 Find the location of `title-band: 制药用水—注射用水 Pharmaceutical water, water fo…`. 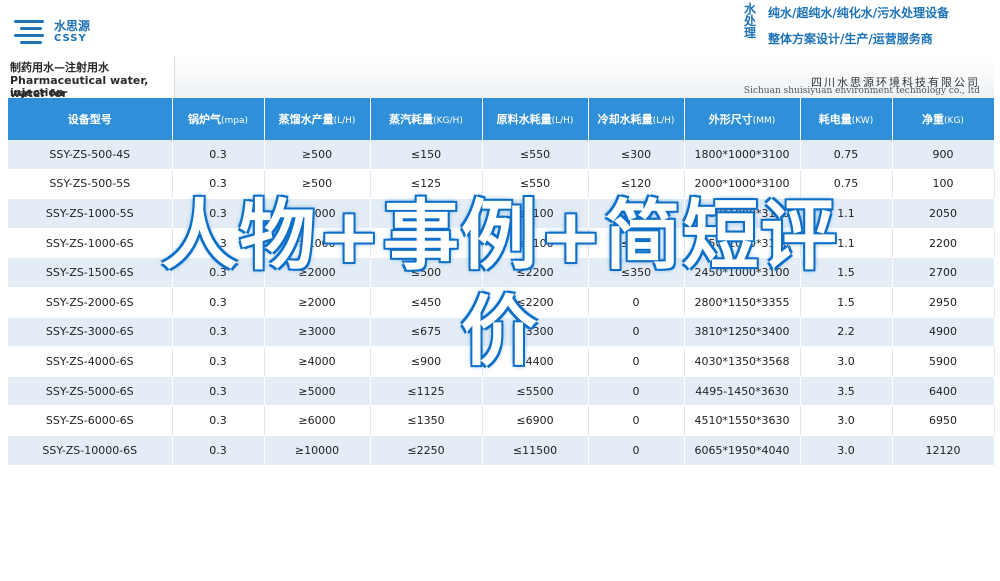

title-band: 制药用水—注射用水 Pharmaceutical water, water fo… is located at coordinates (501, 78).